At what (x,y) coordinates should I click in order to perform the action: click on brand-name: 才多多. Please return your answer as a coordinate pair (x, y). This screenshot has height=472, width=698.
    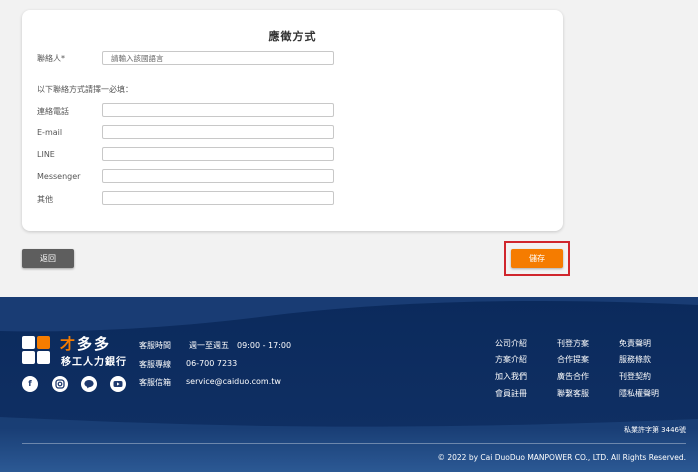
    Looking at the image, I should click on (86, 344).